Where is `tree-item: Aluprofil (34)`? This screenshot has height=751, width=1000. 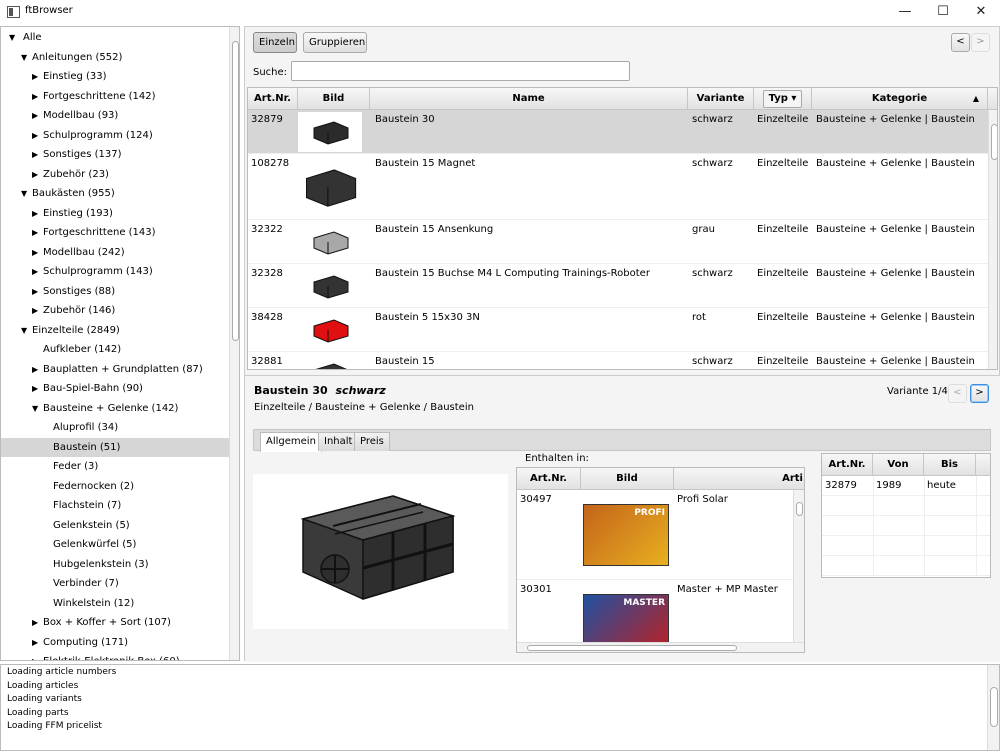 tree-item: Aluprofil (34) is located at coordinates (115, 428).